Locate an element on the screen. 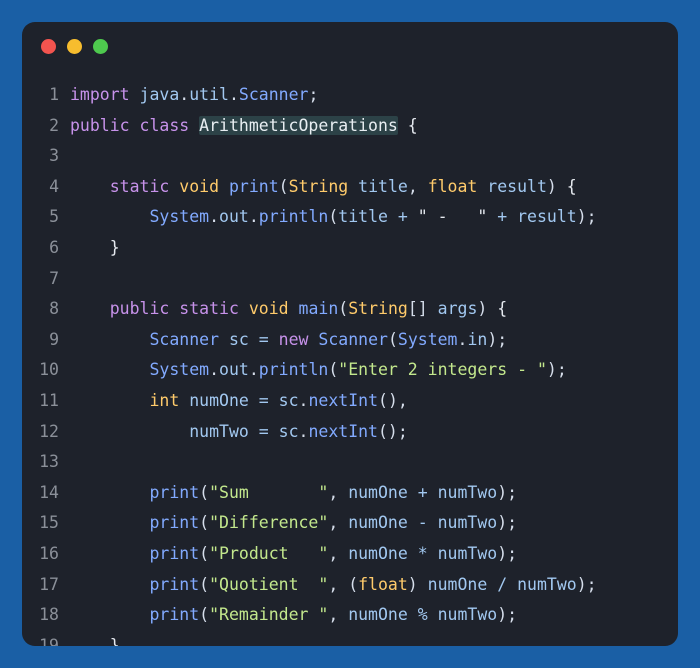 The image size is (700, 668). line-number: 13 is located at coordinates (49, 462).